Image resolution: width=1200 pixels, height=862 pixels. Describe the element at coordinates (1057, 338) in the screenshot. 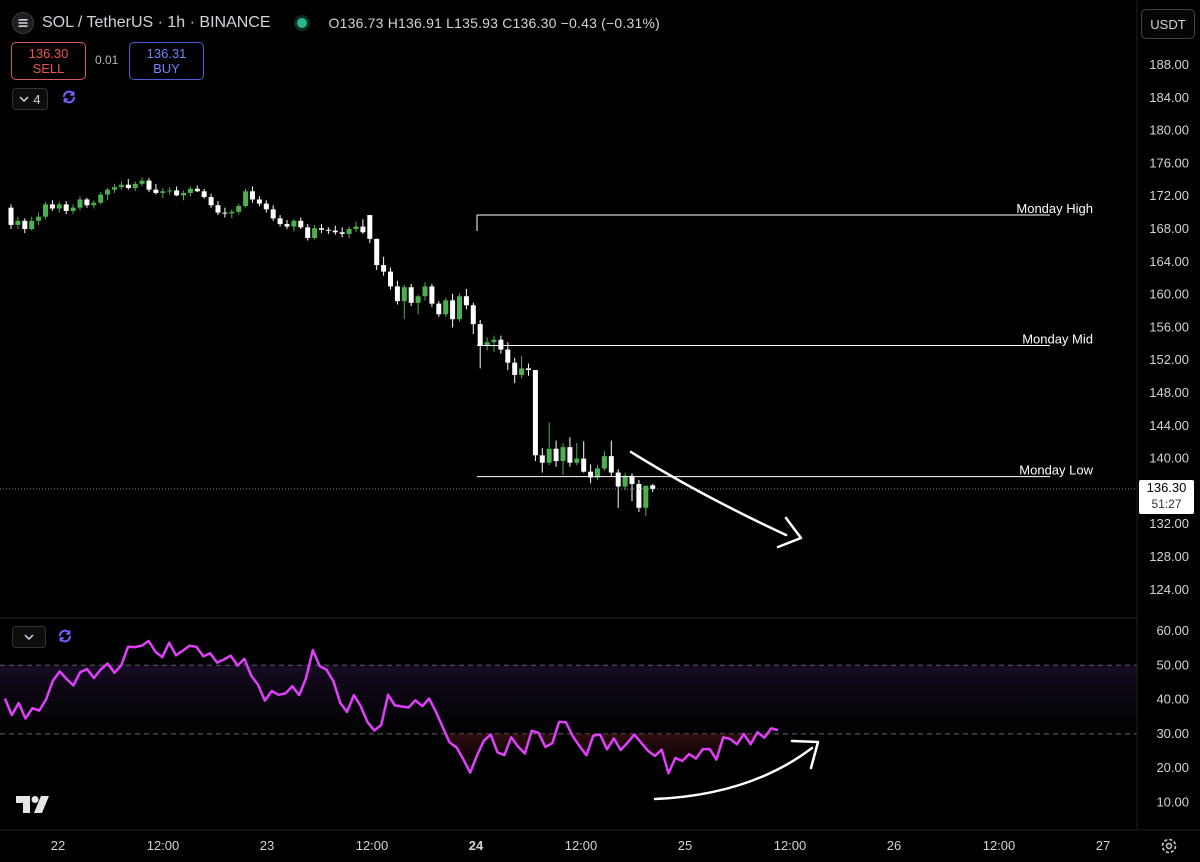

I see `monday-mid-label: Monday Mid` at that location.